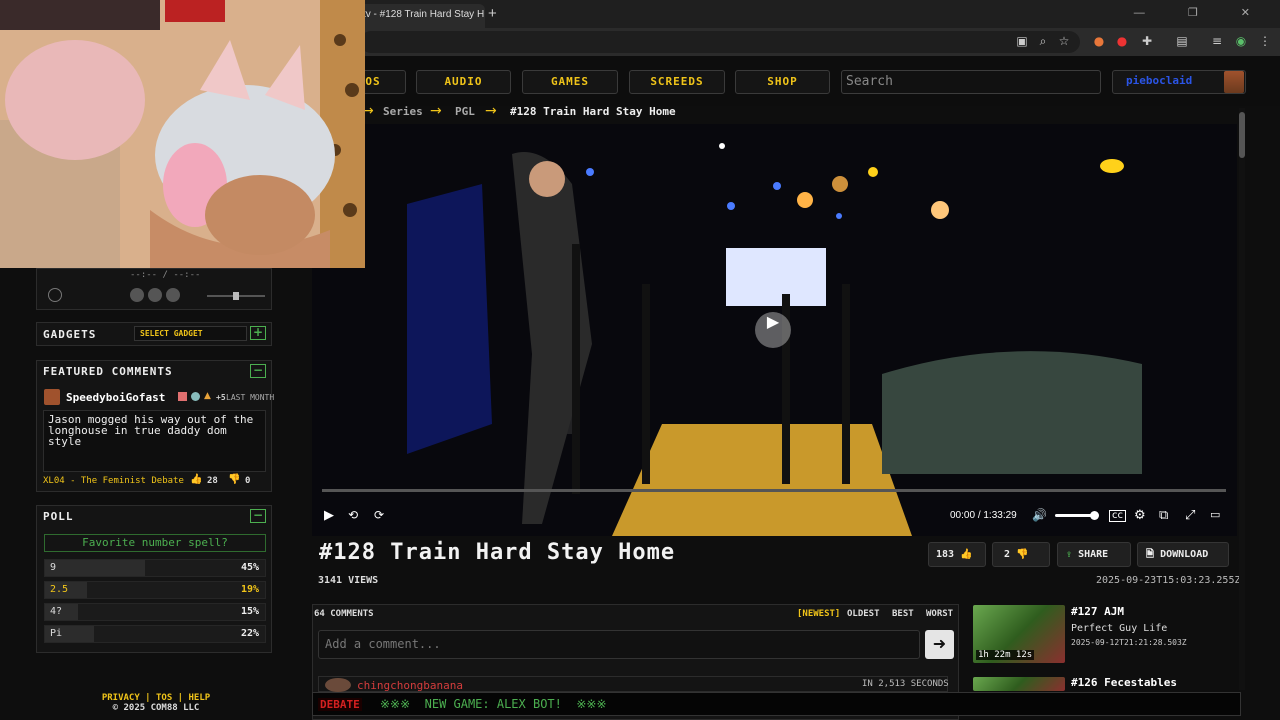 The image size is (1280, 720). What do you see at coordinates (1202, 12) in the screenshot?
I see `window-controls: — ❐ ✕` at bounding box center [1202, 12].